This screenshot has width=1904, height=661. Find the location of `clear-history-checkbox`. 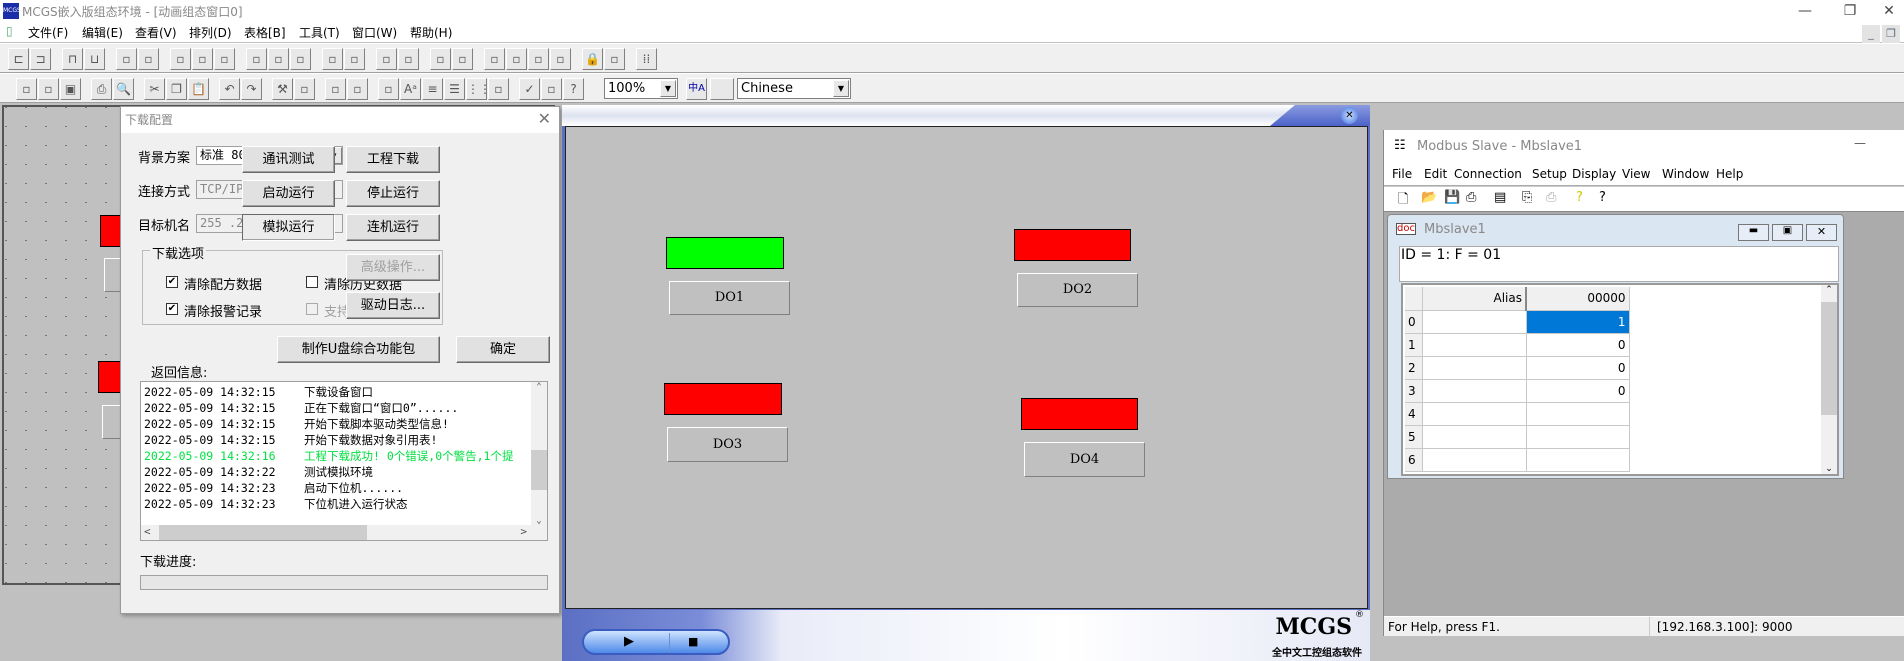

clear-history-checkbox is located at coordinates (312, 282).